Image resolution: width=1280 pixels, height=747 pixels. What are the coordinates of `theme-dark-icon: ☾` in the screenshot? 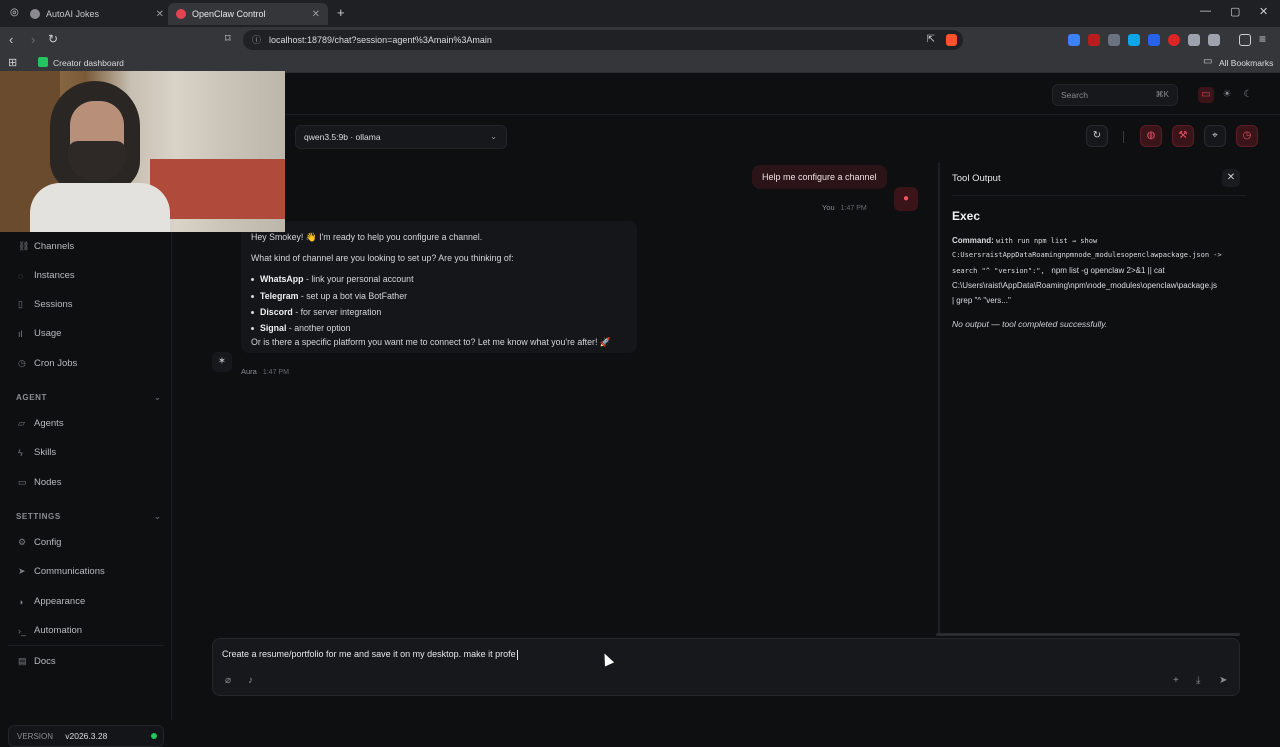 It's located at (1248, 95).